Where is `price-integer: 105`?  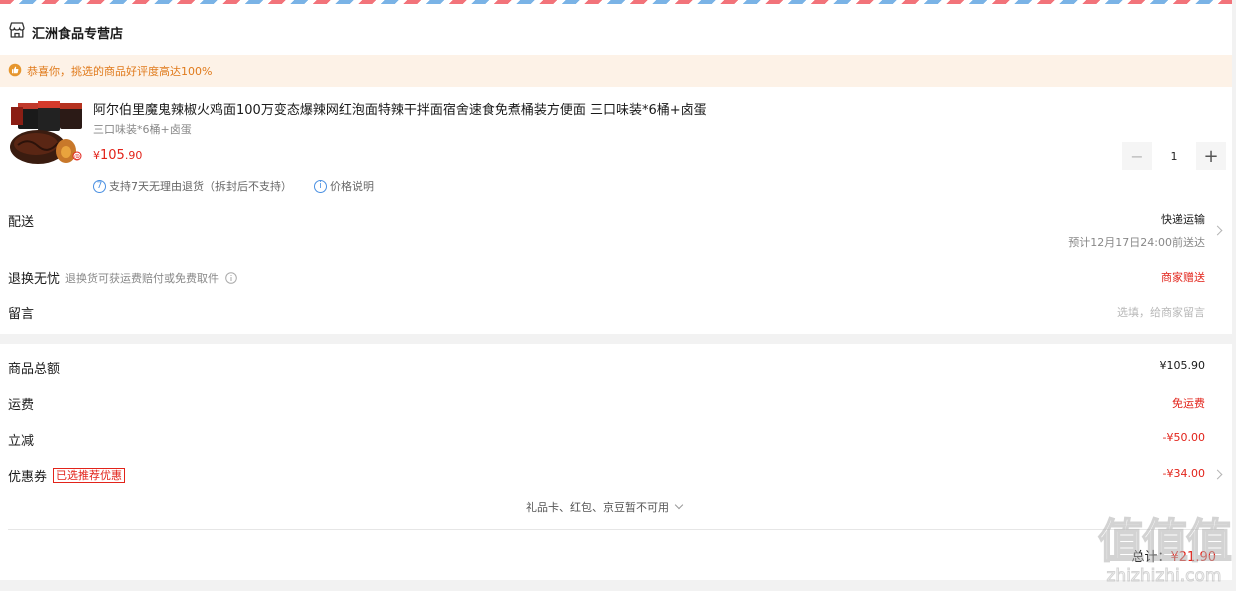 price-integer: 105 is located at coordinates (112, 155).